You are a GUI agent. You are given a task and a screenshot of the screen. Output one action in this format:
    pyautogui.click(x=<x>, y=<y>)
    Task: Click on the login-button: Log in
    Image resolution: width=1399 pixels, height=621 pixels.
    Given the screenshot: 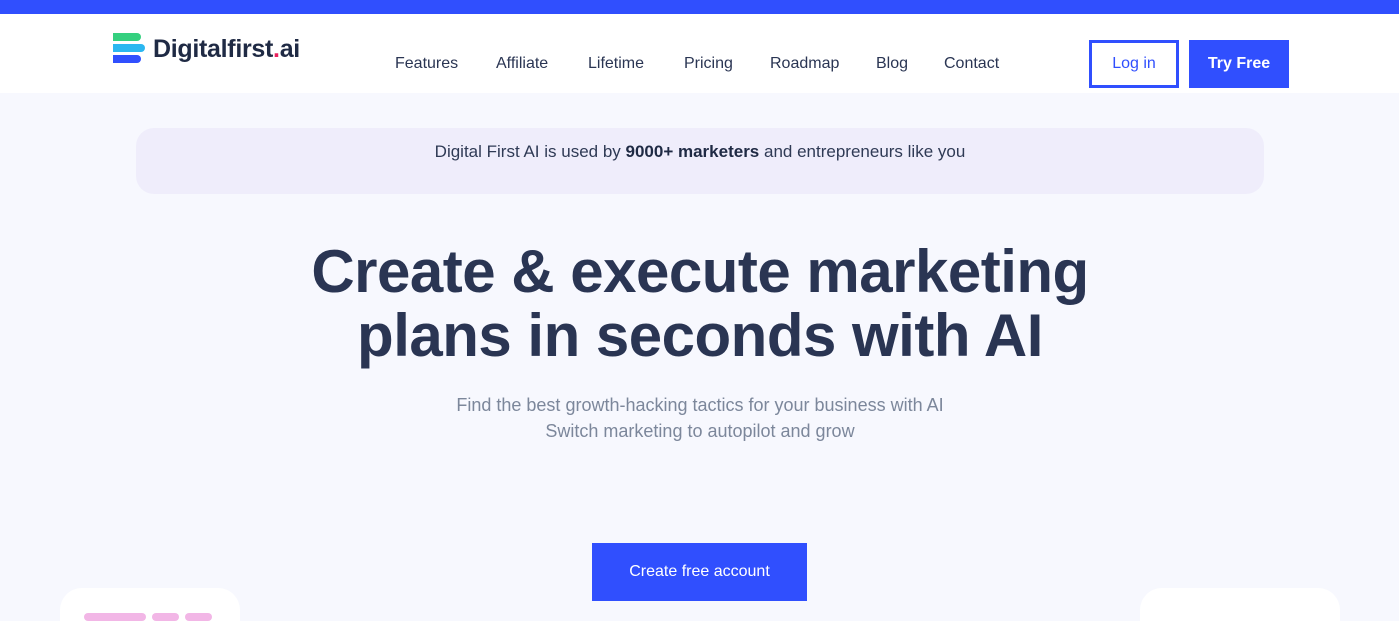 What is the action you would take?
    pyautogui.click(x=1134, y=64)
    